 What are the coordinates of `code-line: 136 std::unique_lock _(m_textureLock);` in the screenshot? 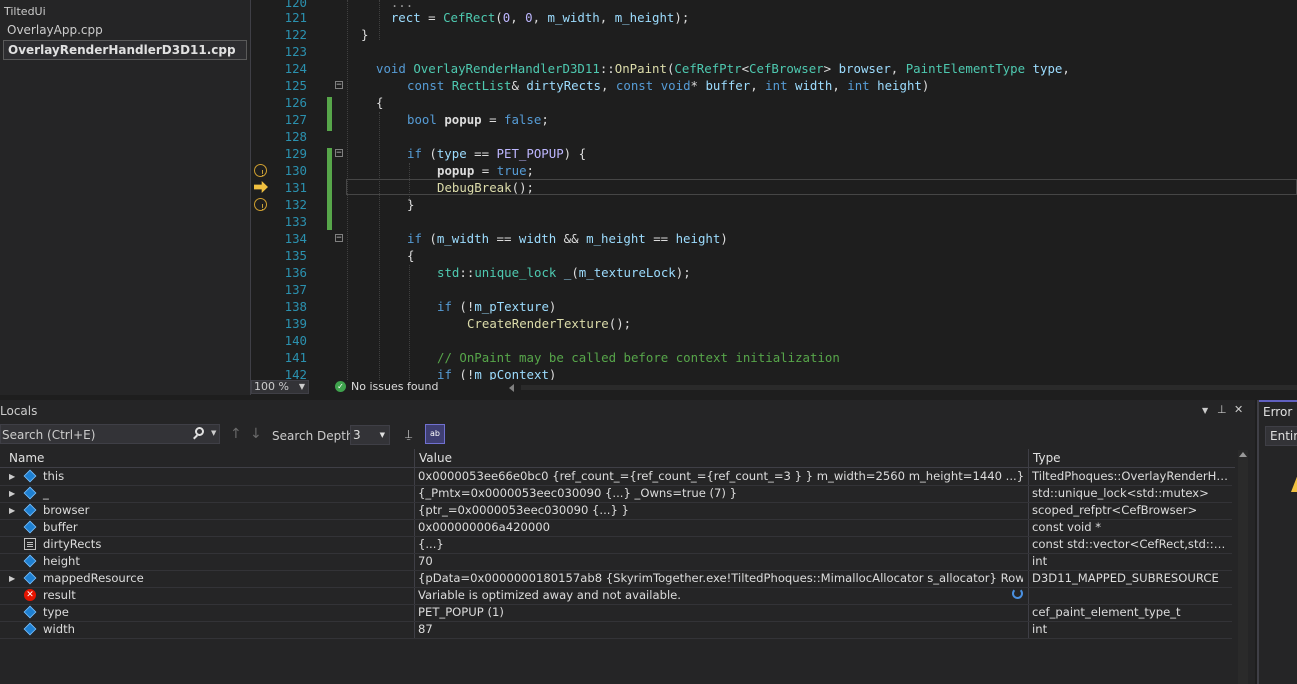 It's located at (774, 272).